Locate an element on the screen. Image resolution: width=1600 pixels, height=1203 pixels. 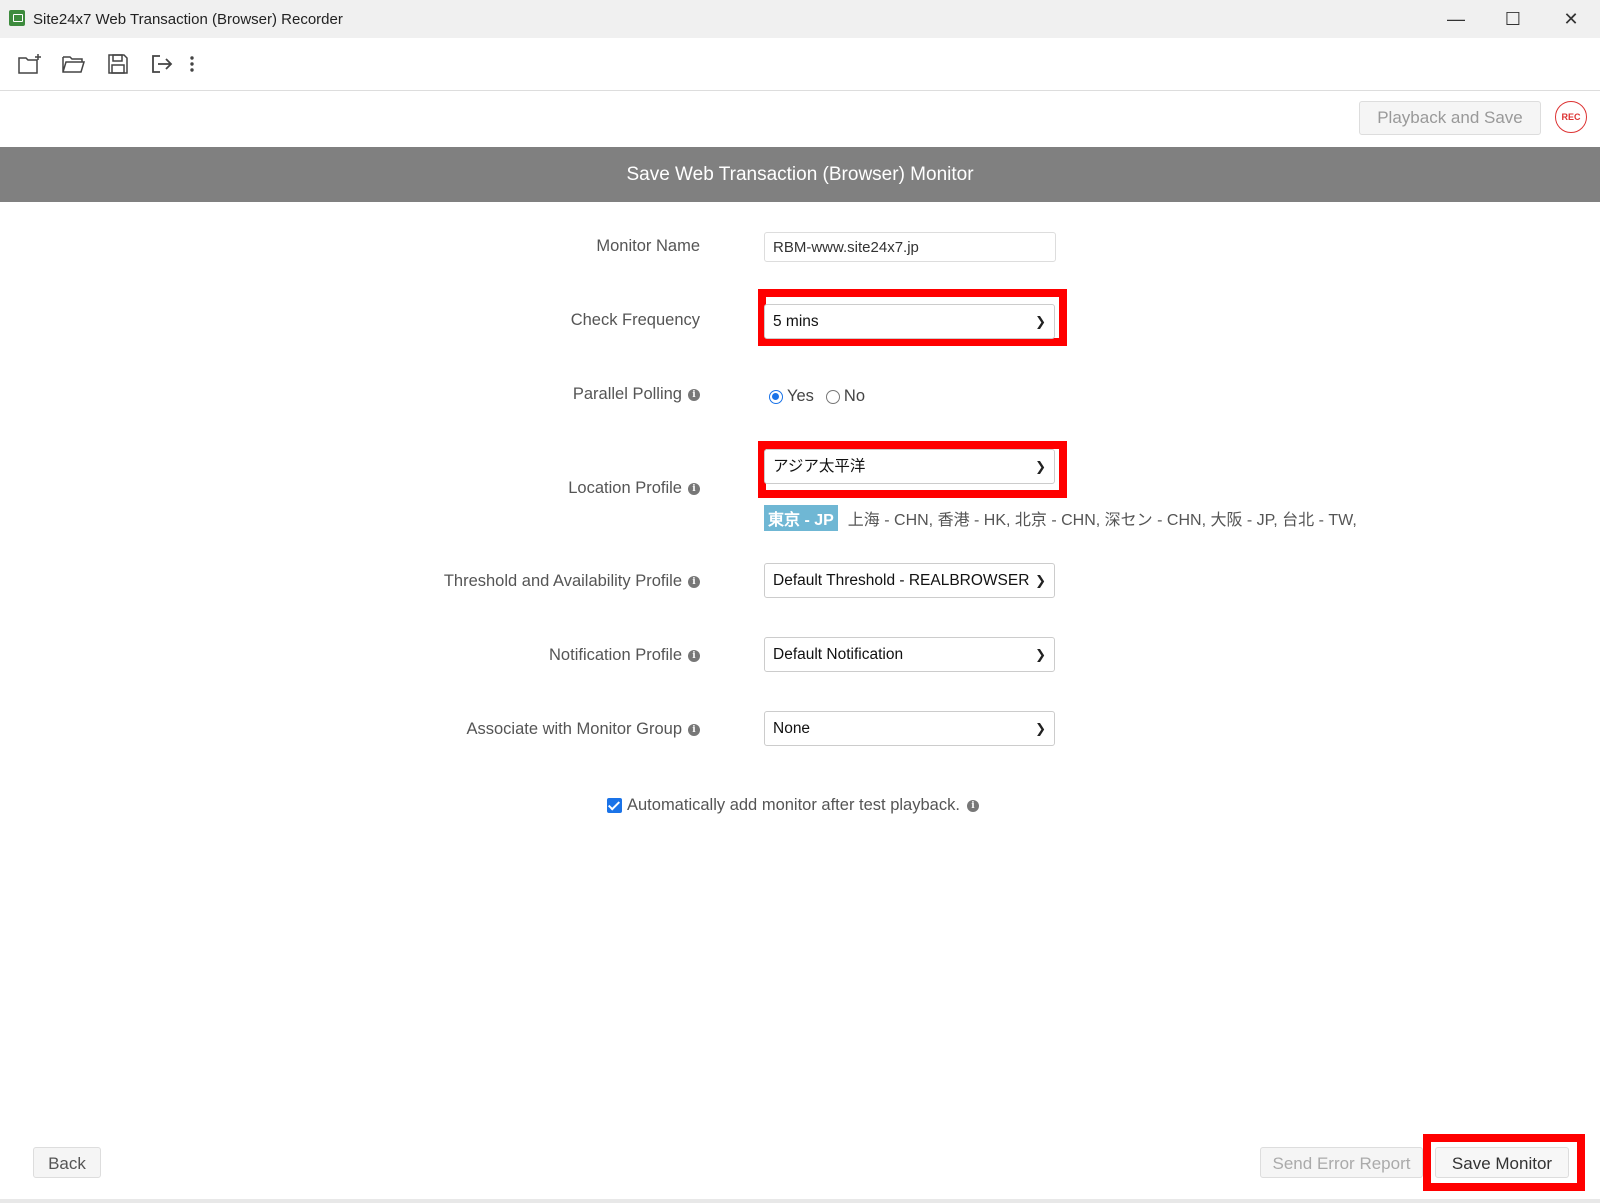
page-title: Save Web Transaction (Browser) Monitor is located at coordinates (800, 174).